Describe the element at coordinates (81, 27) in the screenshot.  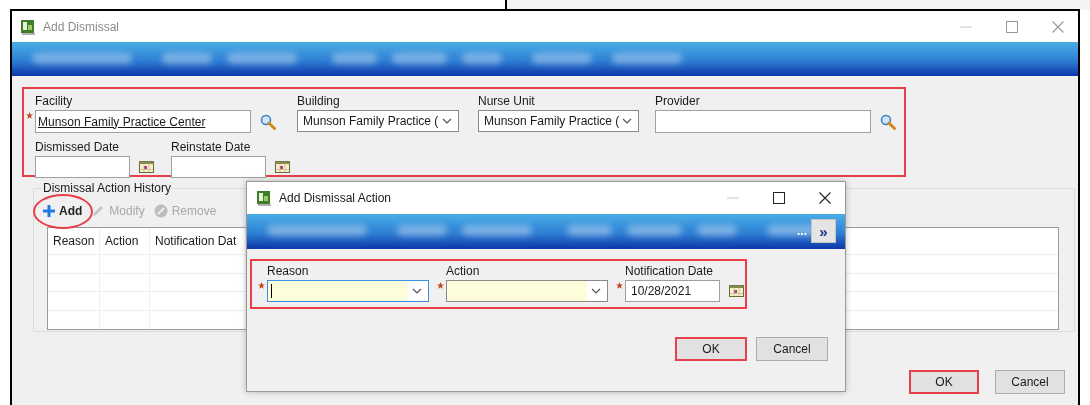
I see `window-title: Add Dismissal` at that location.